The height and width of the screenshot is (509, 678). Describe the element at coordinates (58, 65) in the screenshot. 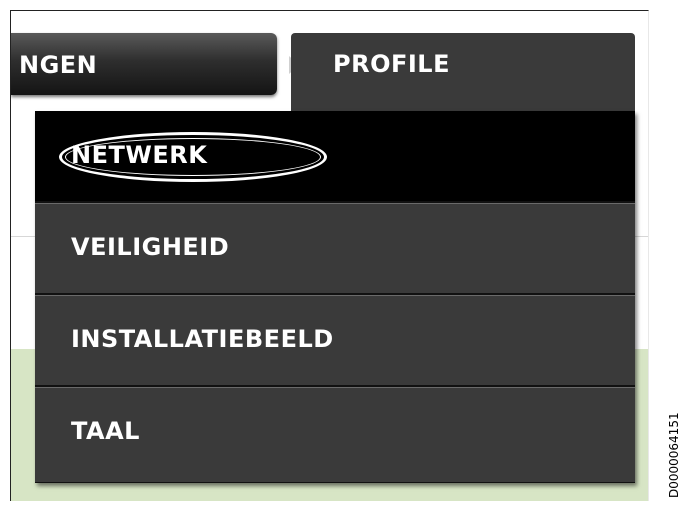

I see `tab-previous-label: NGEN` at that location.